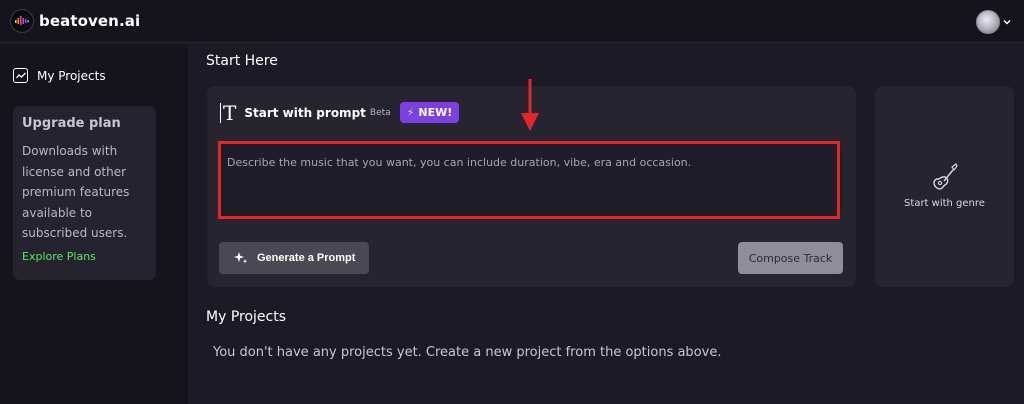  What do you see at coordinates (59, 256) in the screenshot?
I see `explore-plans-link: Explore Plans` at bounding box center [59, 256].